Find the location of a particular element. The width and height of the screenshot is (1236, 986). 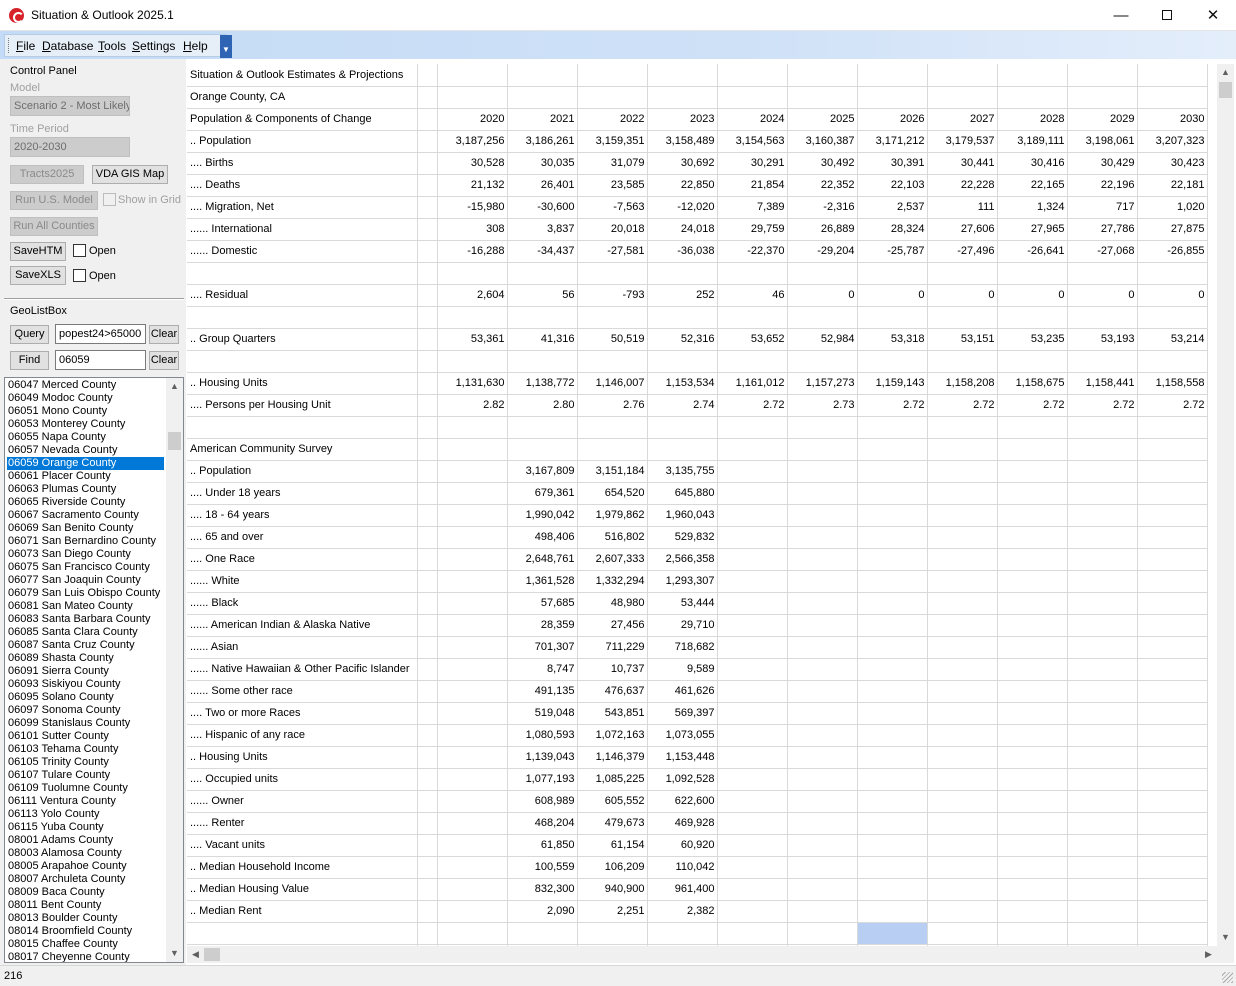

grid-cell: 30,528 is located at coordinates (472, 163).